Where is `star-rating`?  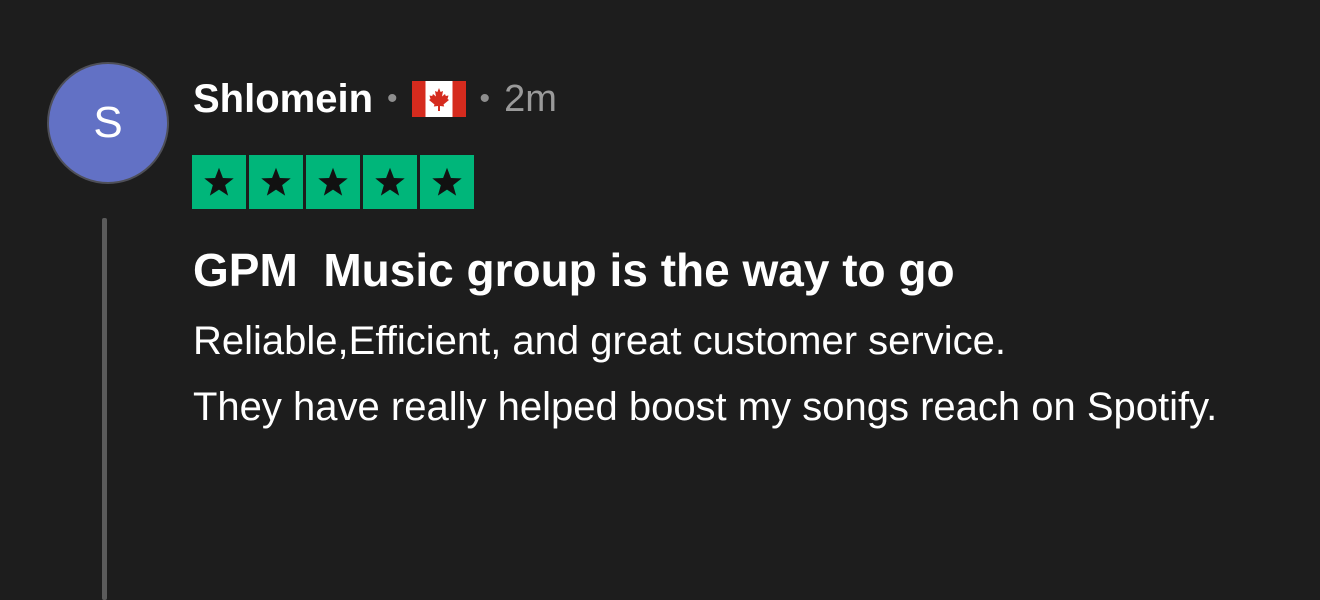
star-rating is located at coordinates (333, 182).